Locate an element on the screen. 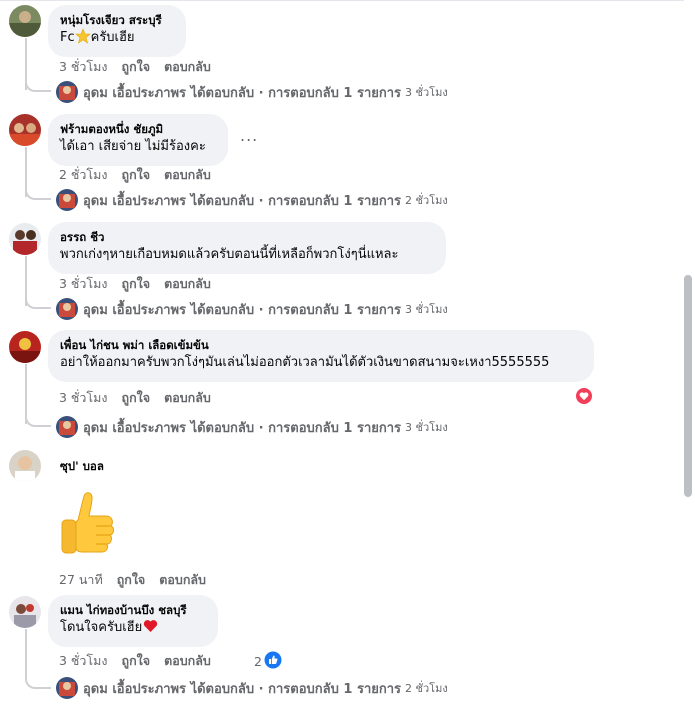 This screenshot has width=695, height=708. thread-line is located at coordinates (26, 653).